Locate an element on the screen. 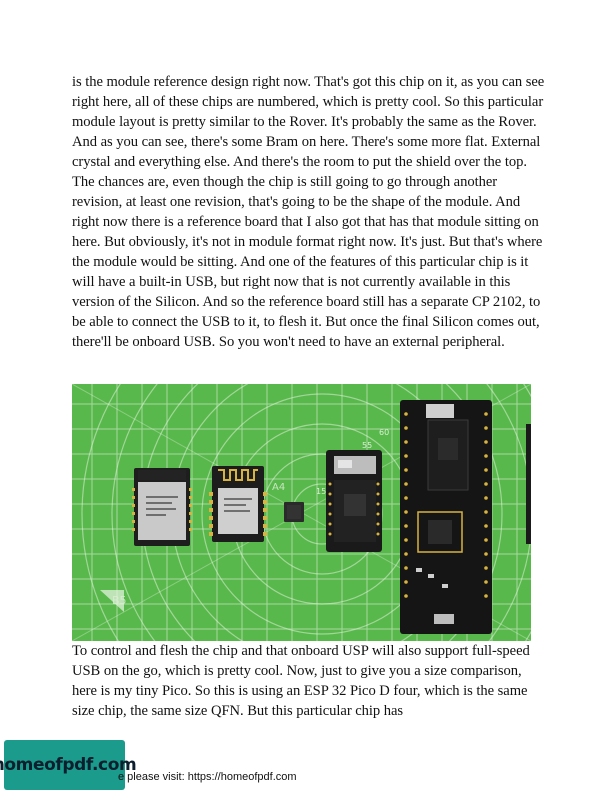 The image size is (612, 792). reference-module is located at coordinates (354, 501).